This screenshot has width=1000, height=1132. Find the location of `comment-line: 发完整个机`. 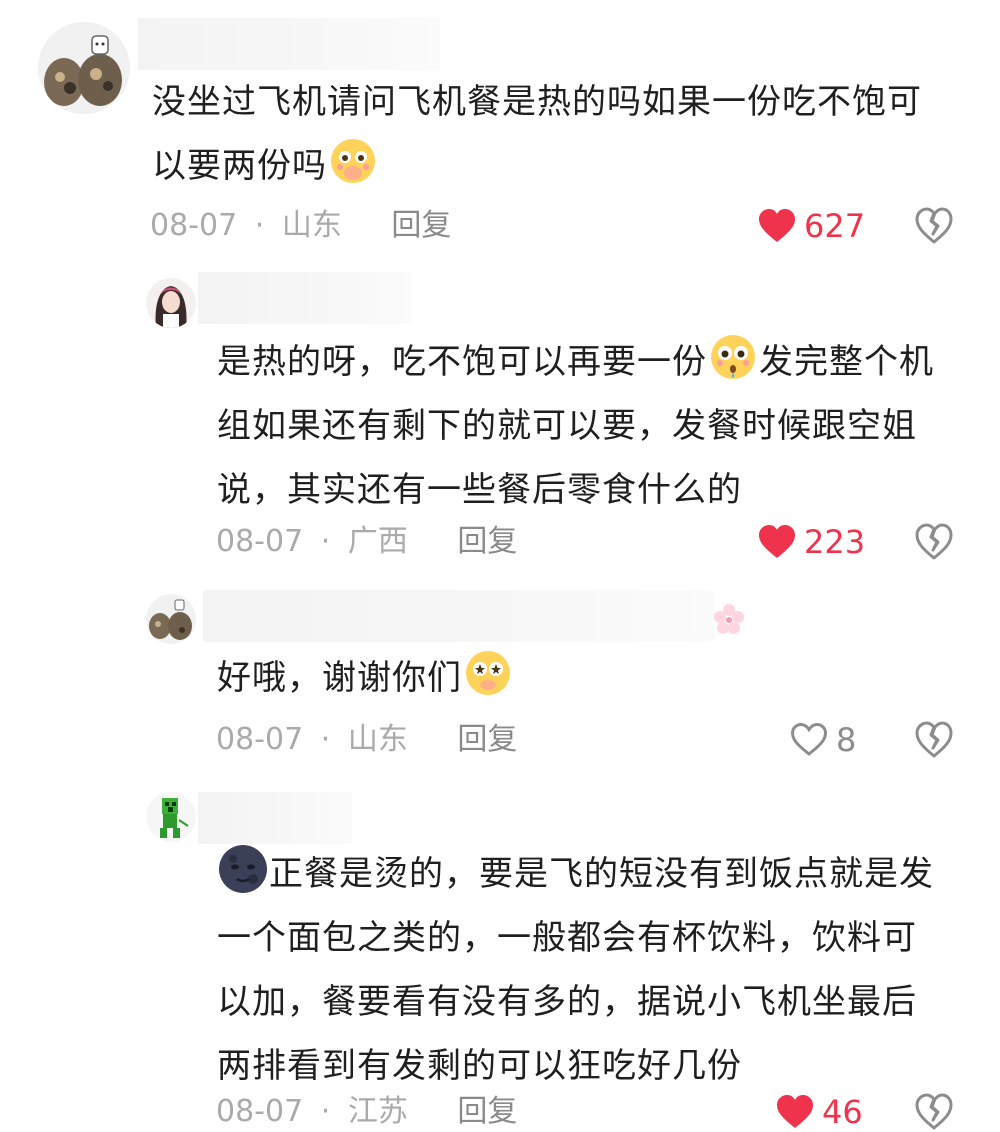

comment-line: 发完整个机 is located at coordinates (846, 362).